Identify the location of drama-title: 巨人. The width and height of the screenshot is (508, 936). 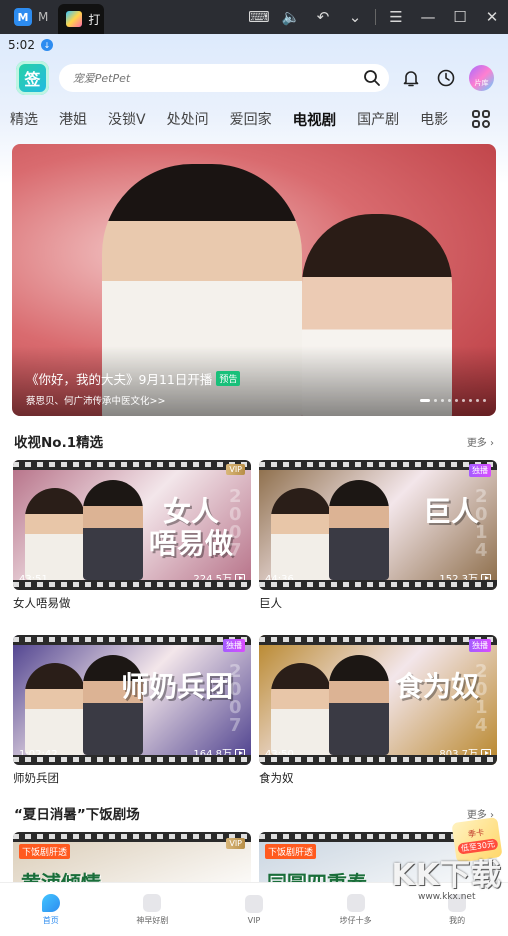
(378, 604).